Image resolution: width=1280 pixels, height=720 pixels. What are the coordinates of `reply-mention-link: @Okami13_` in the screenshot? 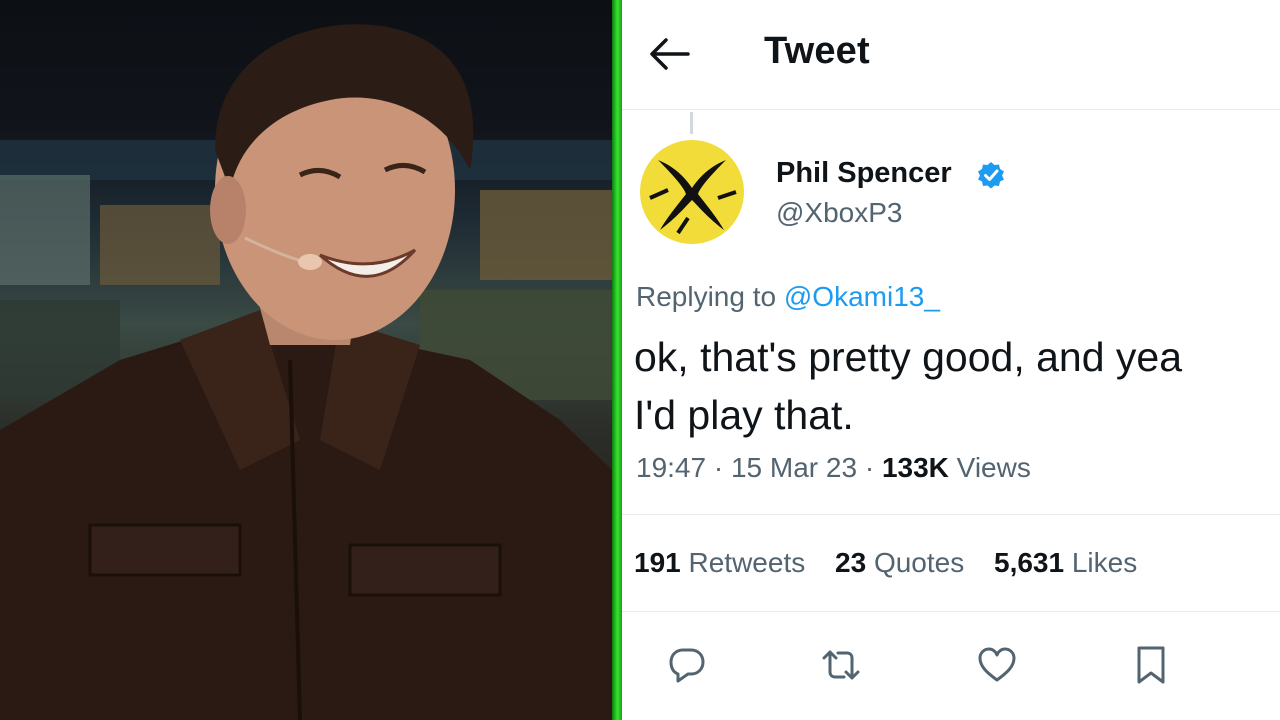 It's located at (862, 296).